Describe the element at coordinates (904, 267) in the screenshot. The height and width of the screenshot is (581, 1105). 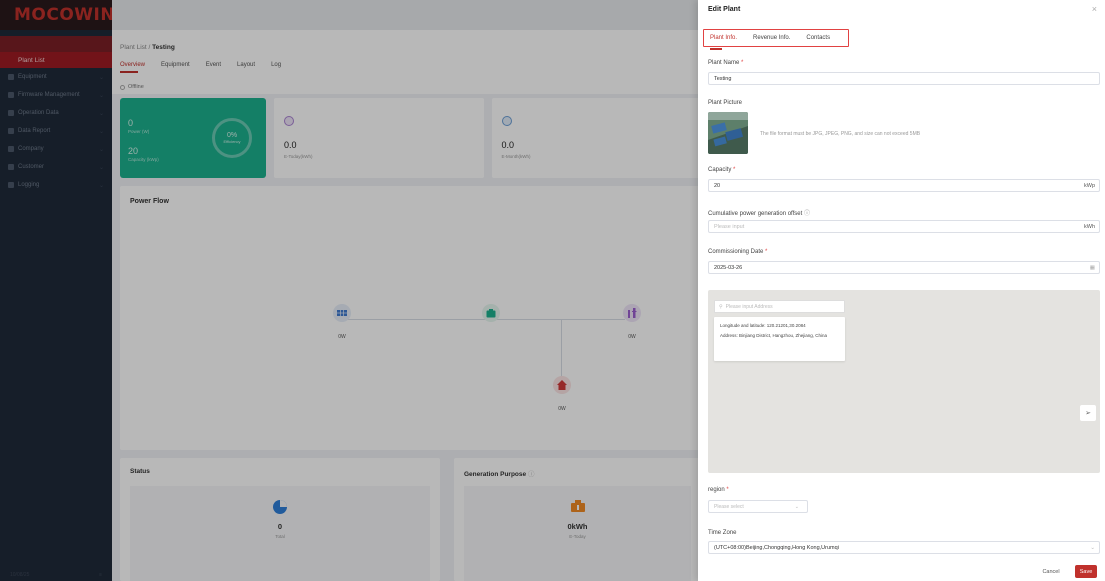
I see `commissioning-date-picker: 2025-03-26 ▦` at that location.